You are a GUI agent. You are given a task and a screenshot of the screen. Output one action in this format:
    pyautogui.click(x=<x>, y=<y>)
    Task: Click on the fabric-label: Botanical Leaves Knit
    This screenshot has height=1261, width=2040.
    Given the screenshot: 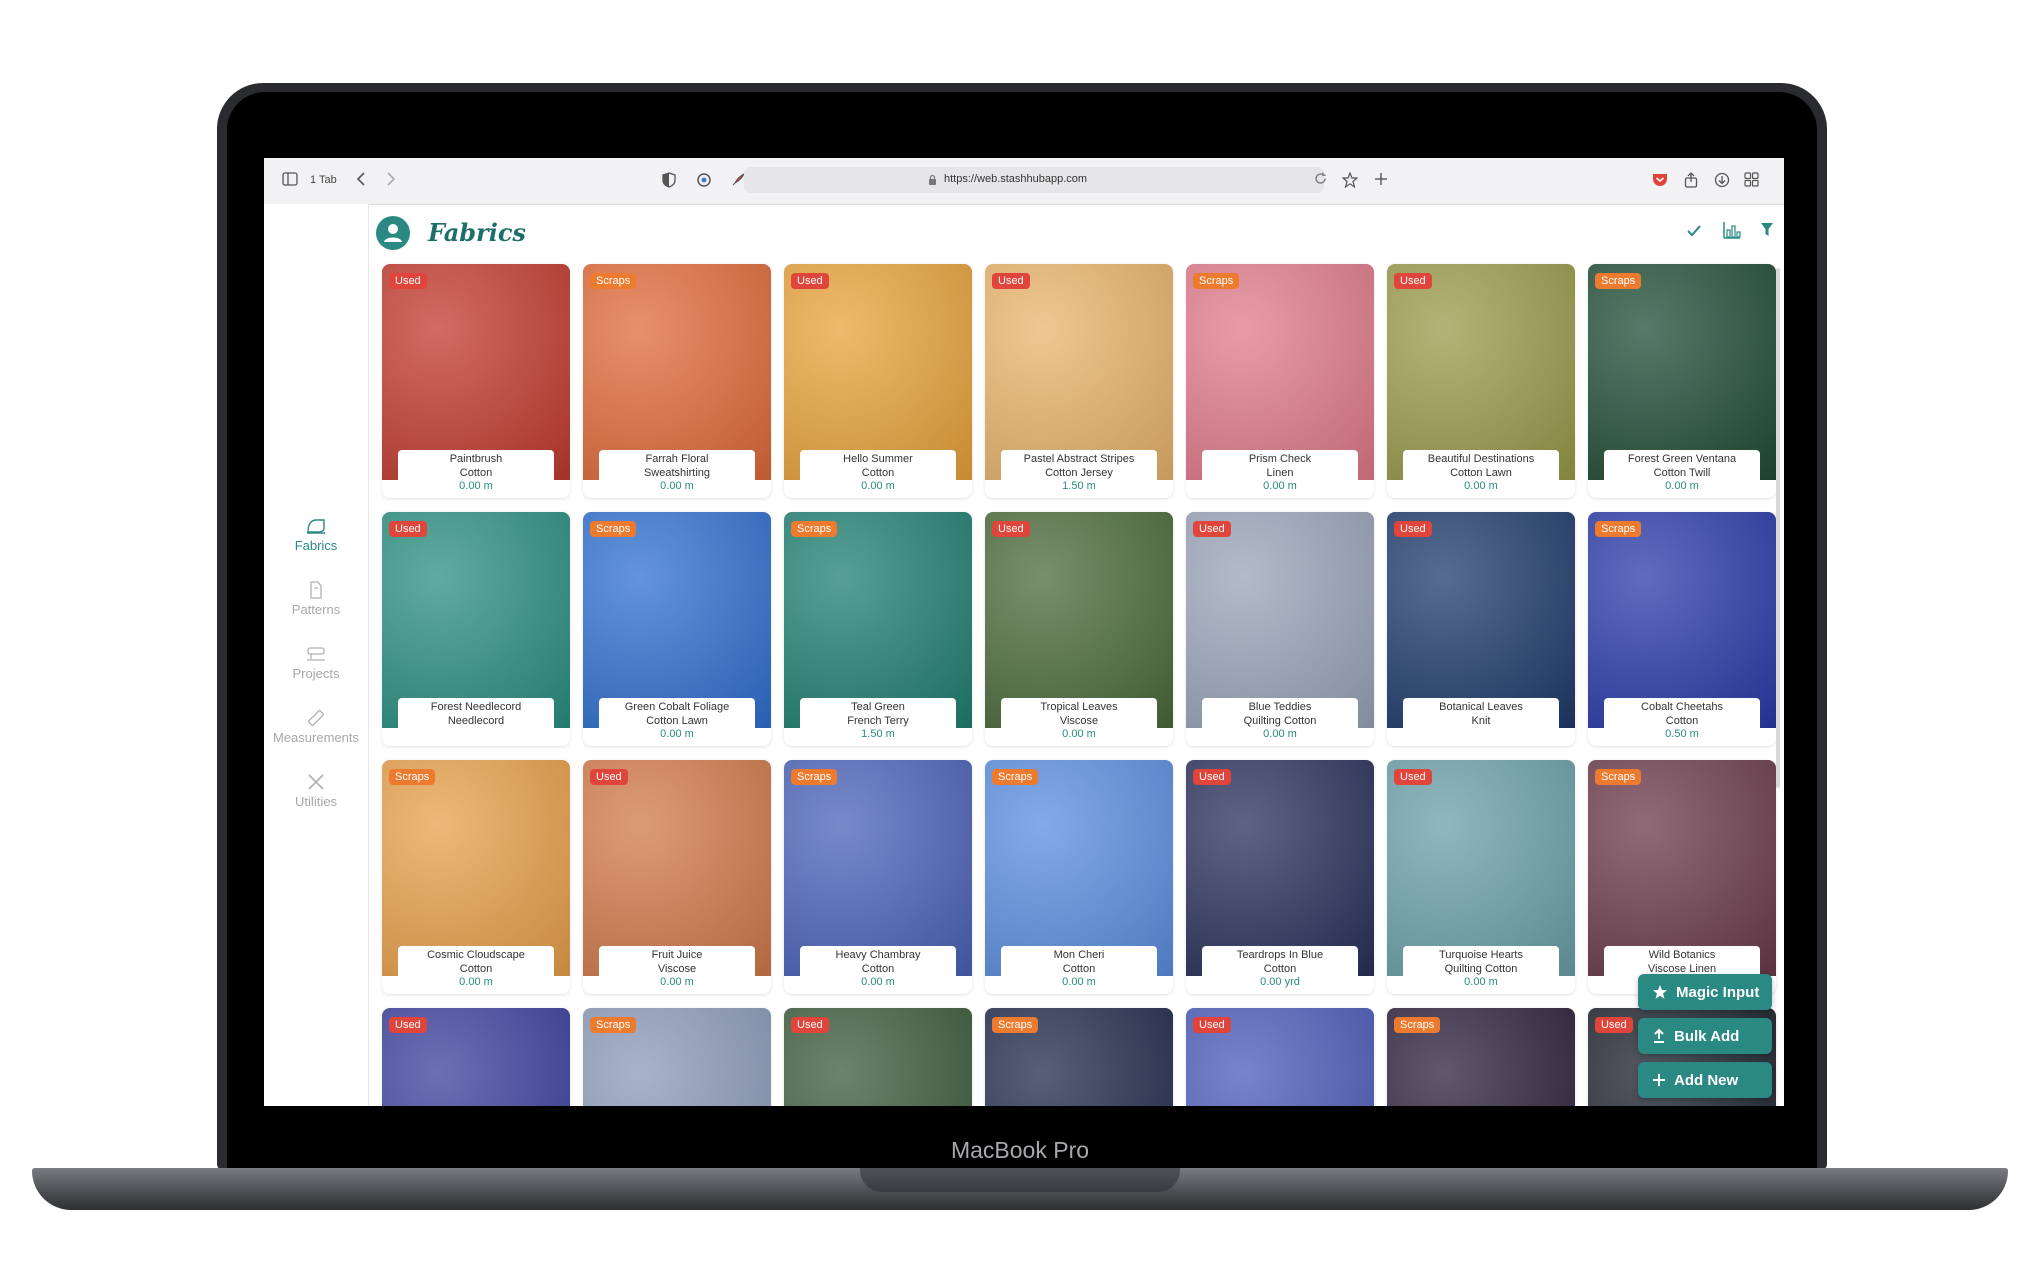 What is the action you would take?
    pyautogui.click(x=1481, y=722)
    